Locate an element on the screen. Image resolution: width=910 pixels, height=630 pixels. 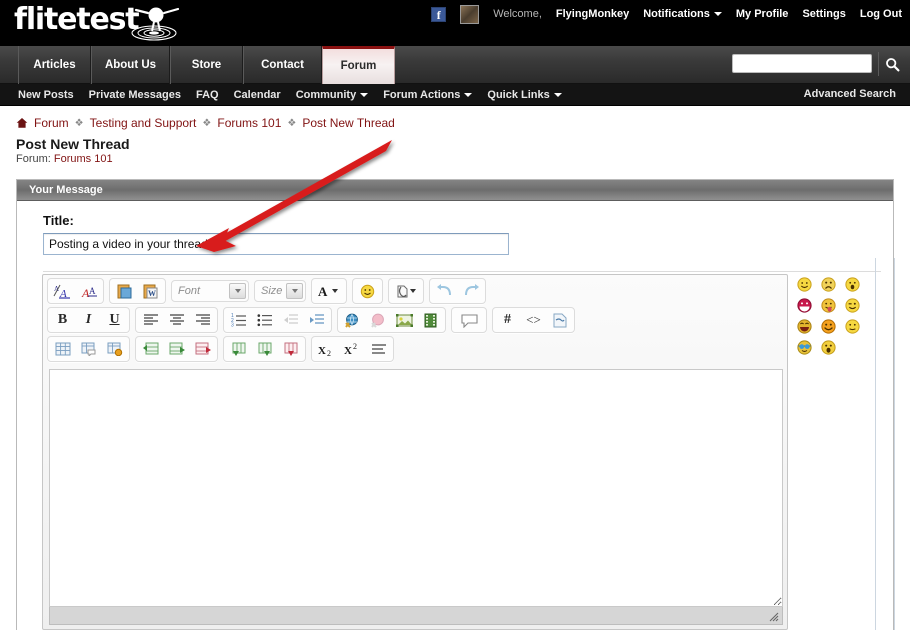
subnav-quick-links: Quick Links is located at coordinates (524, 95).